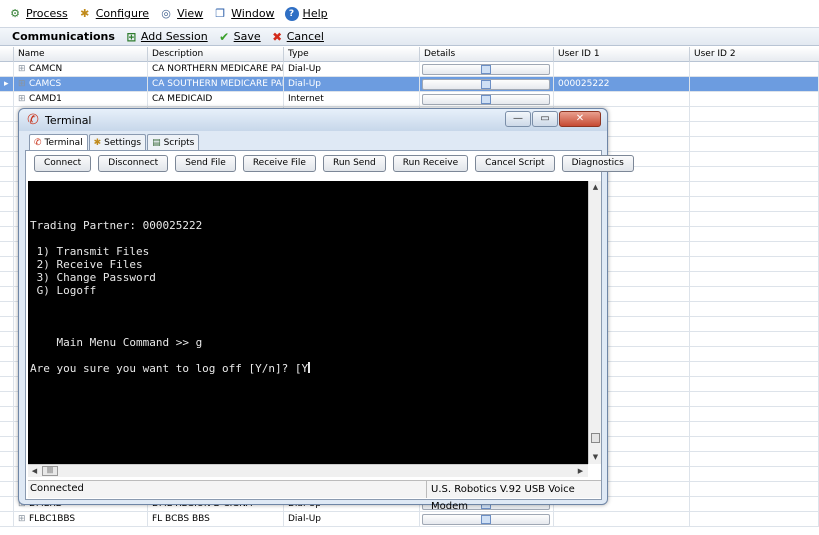 The image size is (819, 535). What do you see at coordinates (409, 519) in the screenshot?
I see `table-row: ⊞ FLBC1BBS FL BCBS BBS Dial-Up` at bounding box center [409, 519].